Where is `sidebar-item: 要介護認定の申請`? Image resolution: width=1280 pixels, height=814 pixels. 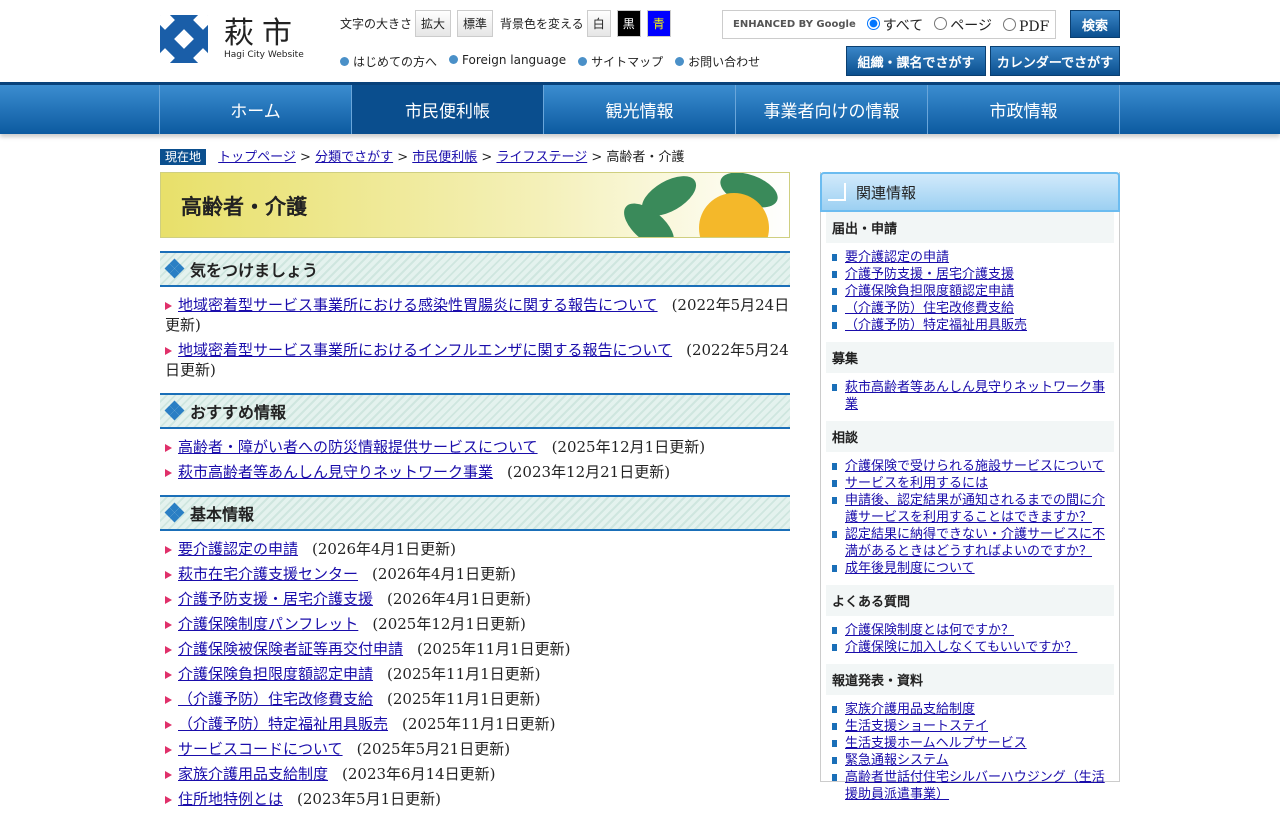 sidebar-item: 要介護認定の申請 is located at coordinates (973, 257).